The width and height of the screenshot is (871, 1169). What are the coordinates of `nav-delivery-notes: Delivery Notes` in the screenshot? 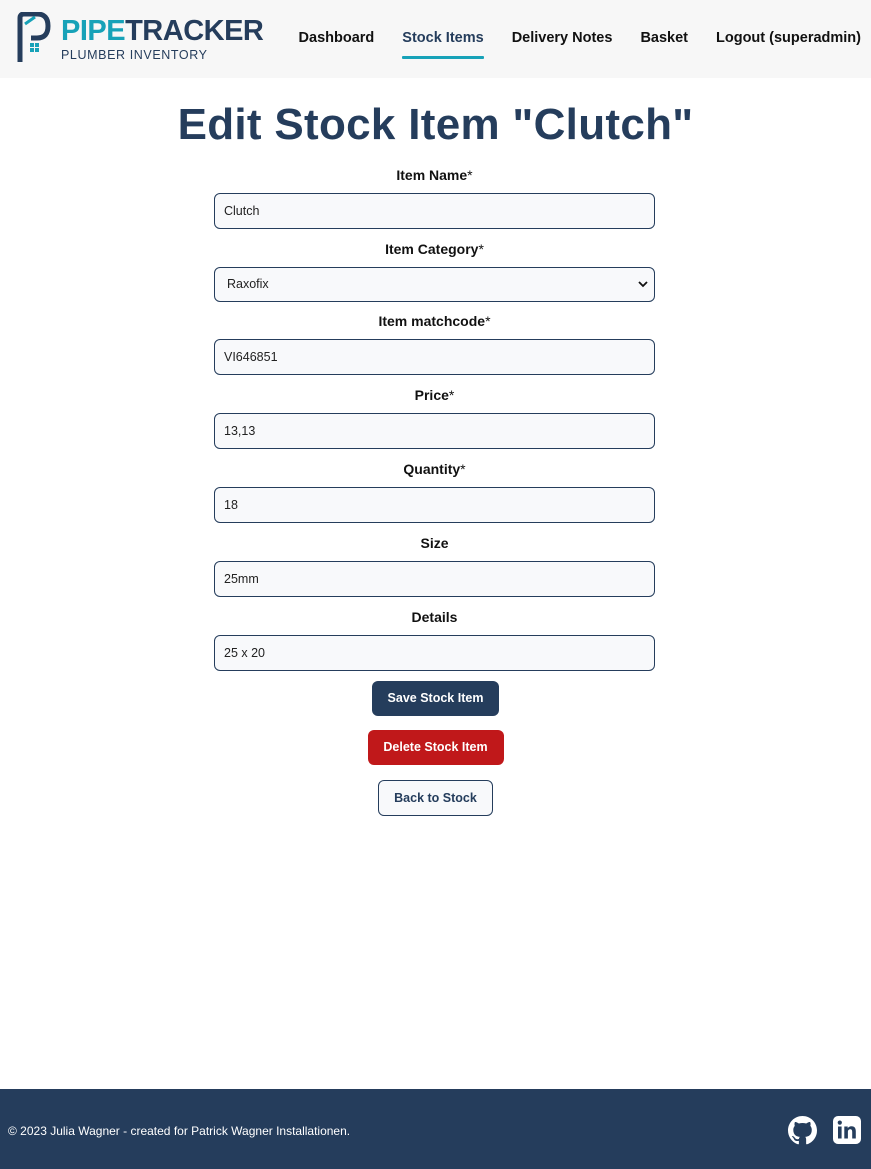 It's located at (562, 39).